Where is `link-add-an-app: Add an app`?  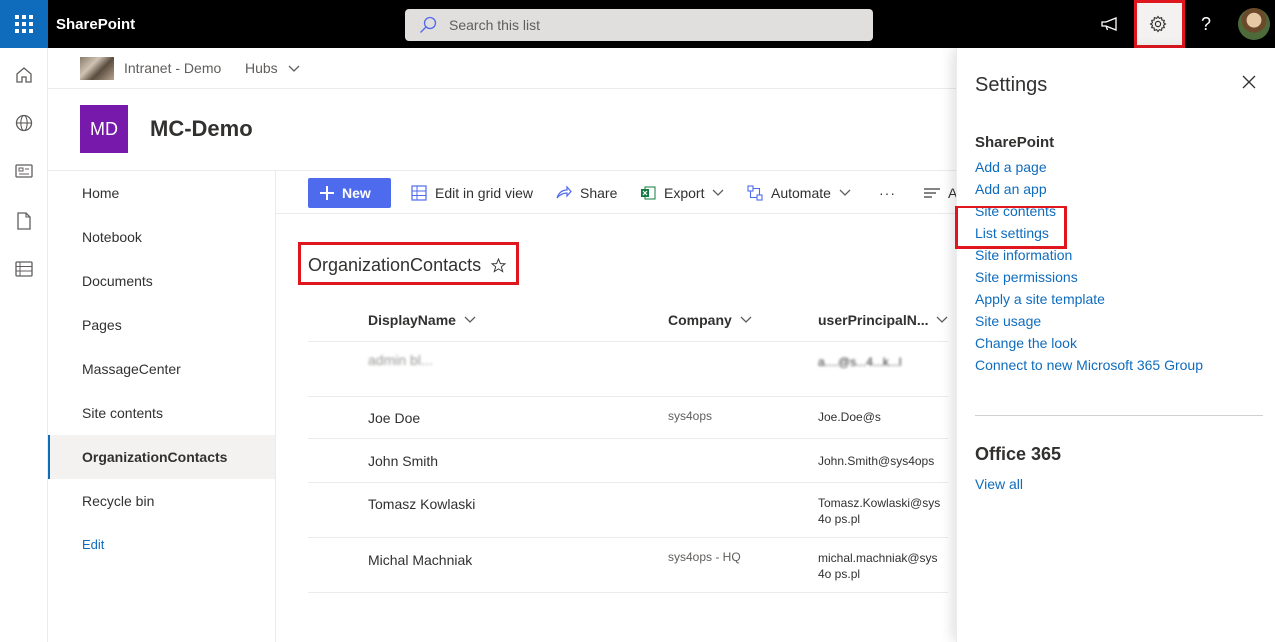
link-add-an-app: Add an app is located at coordinates (1011, 189).